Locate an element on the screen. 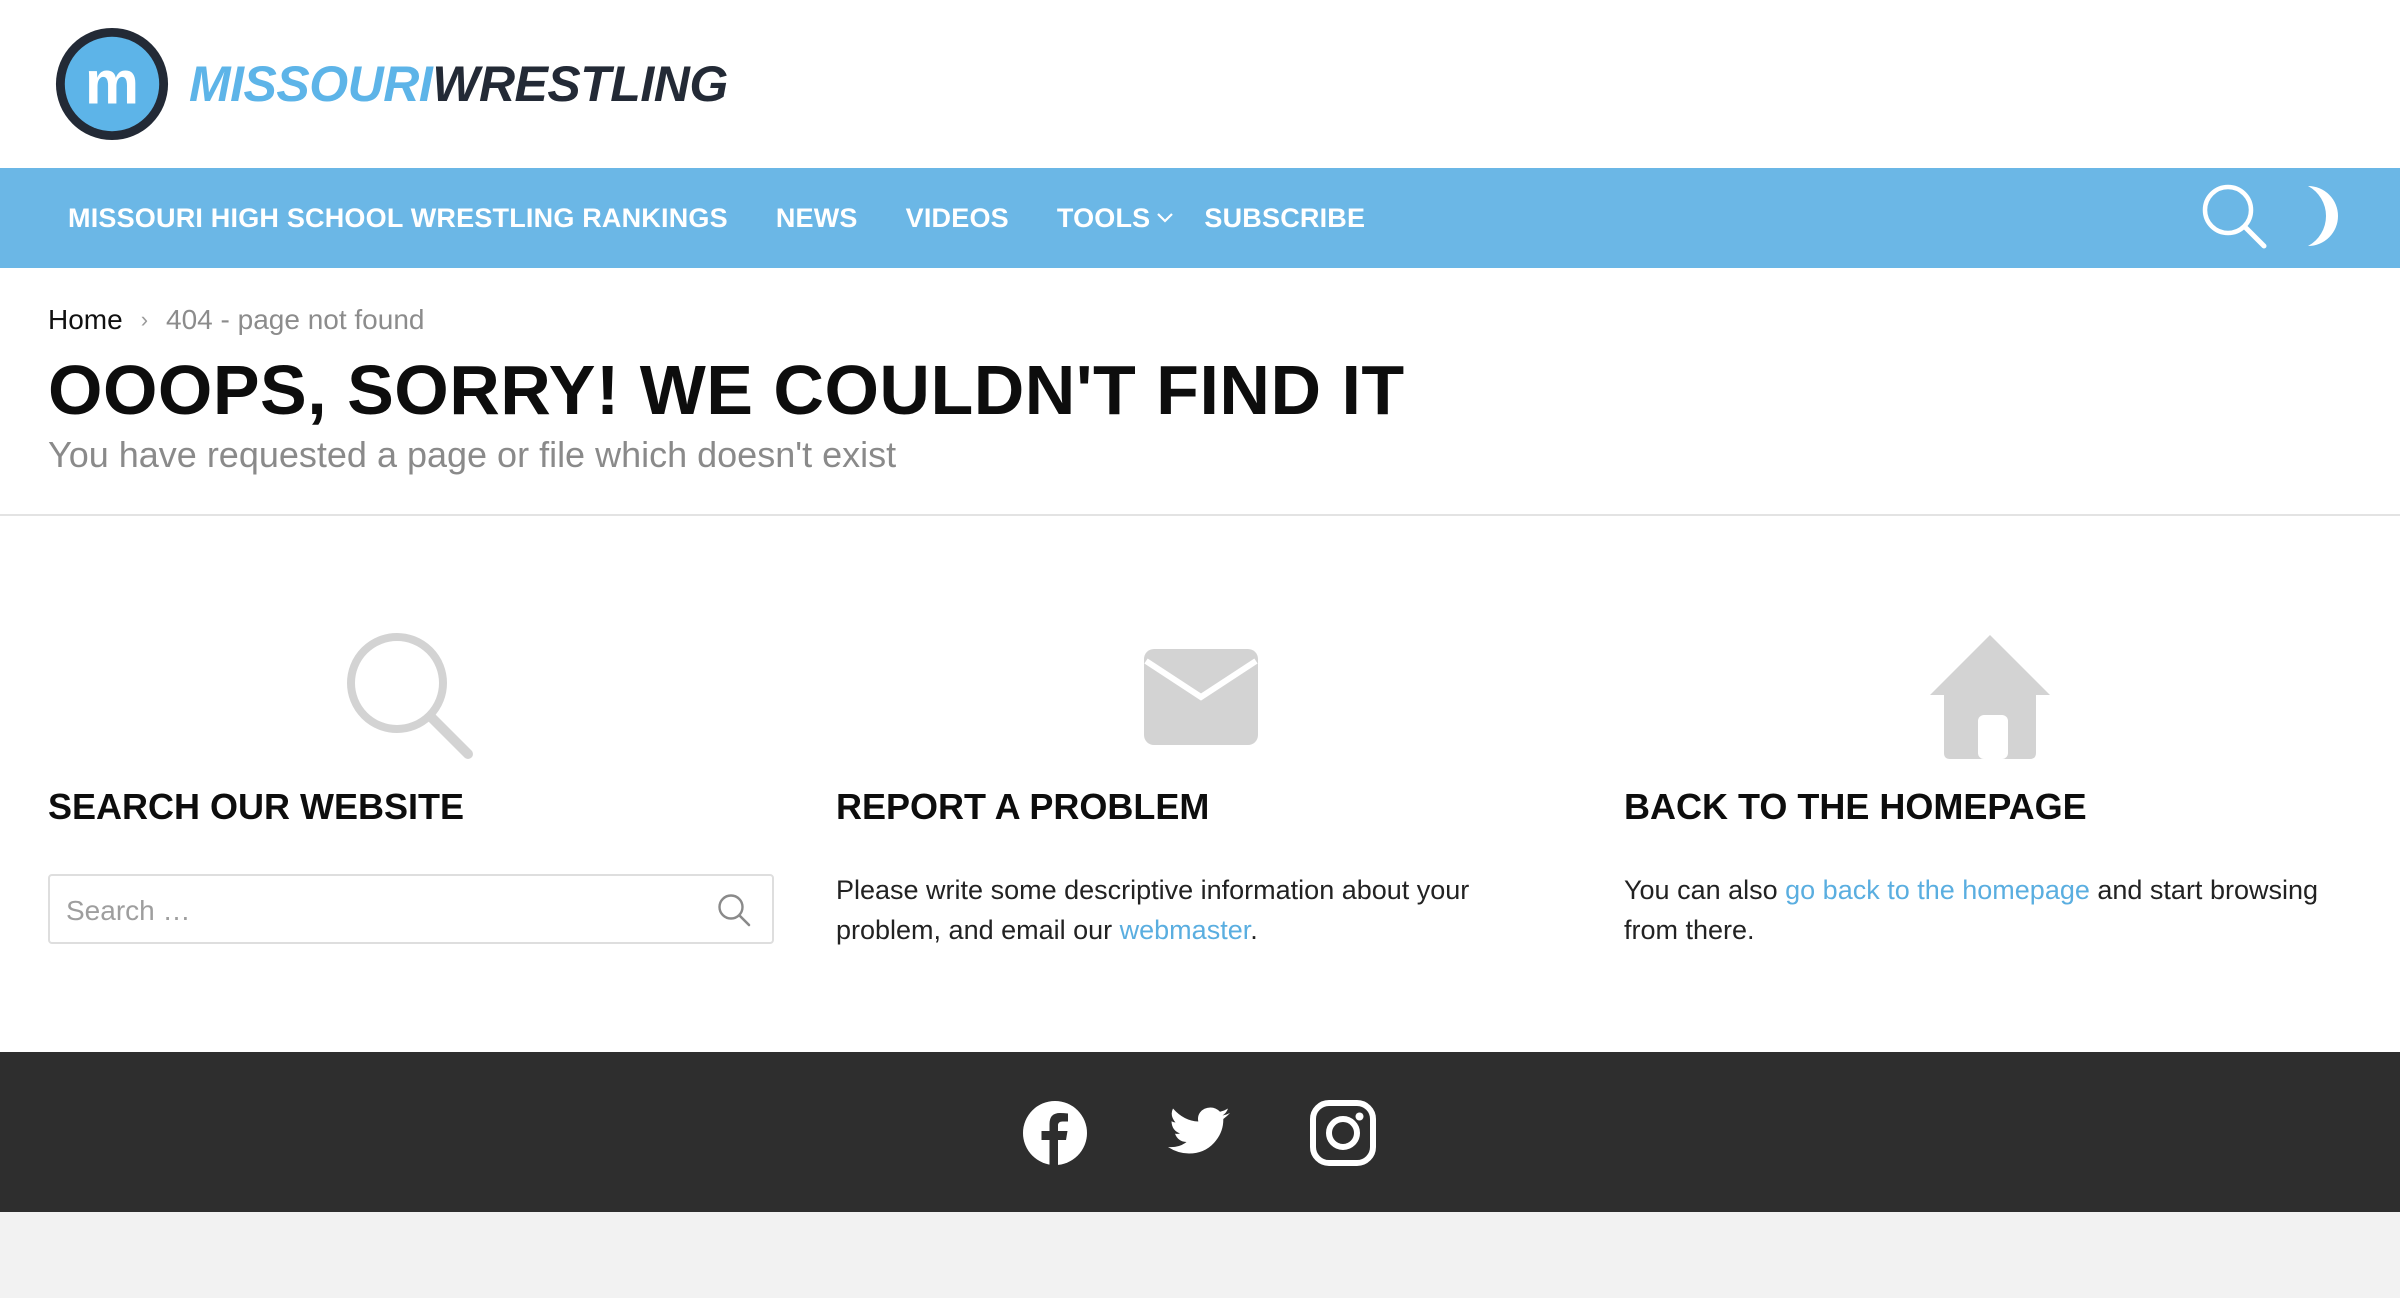  nav-item-label: MISSOURI HIGH SCHOOL WRESTLING RANKINGS is located at coordinates (398, 217).